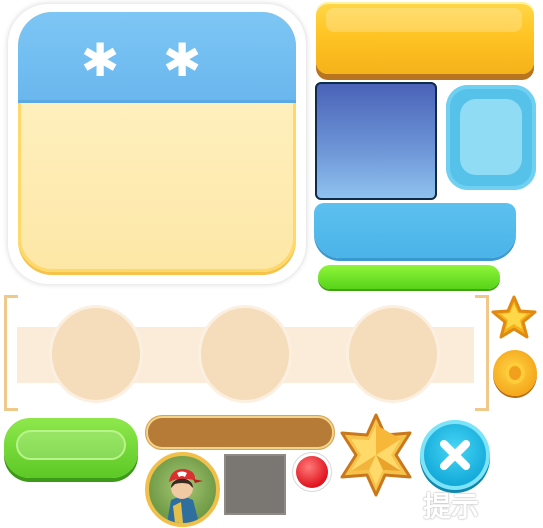  I want to click on avatar-character, so click(185, 495).